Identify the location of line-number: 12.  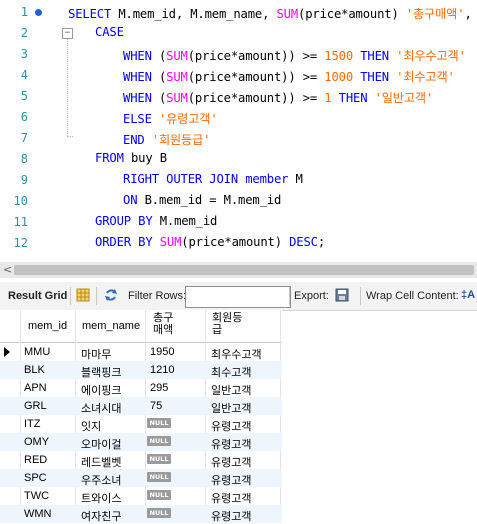
(20, 243).